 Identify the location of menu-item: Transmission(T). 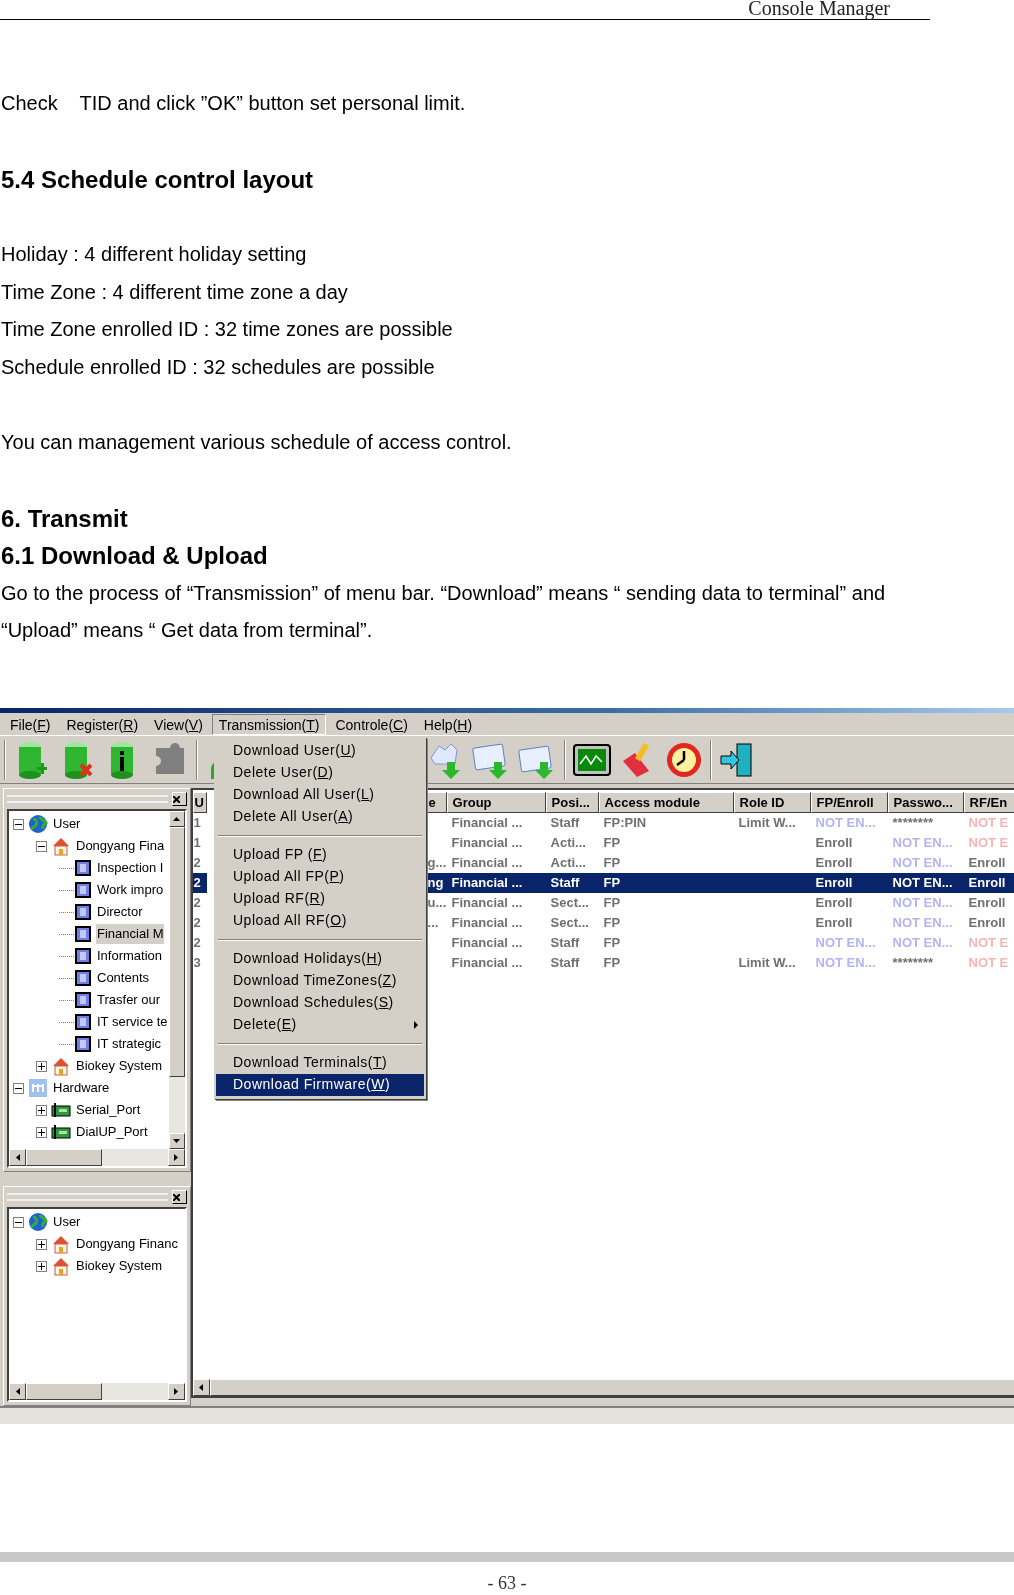
(269, 724).